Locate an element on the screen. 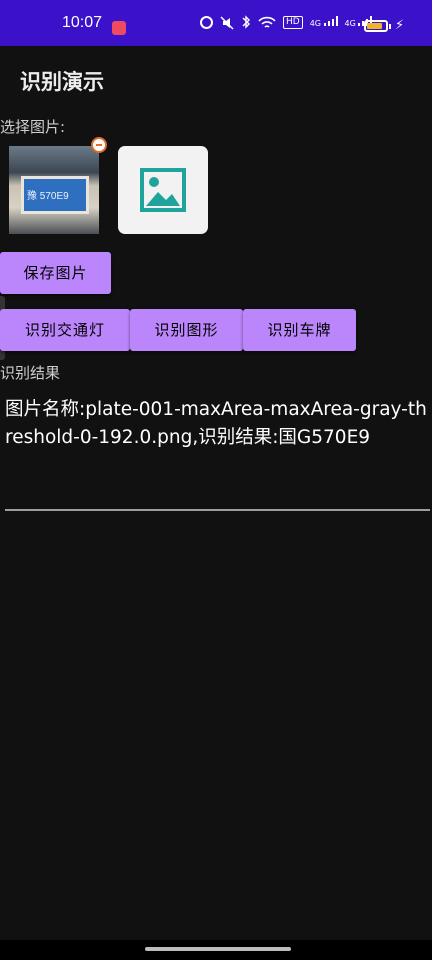  result-label: 识别结果 is located at coordinates (30, 373).